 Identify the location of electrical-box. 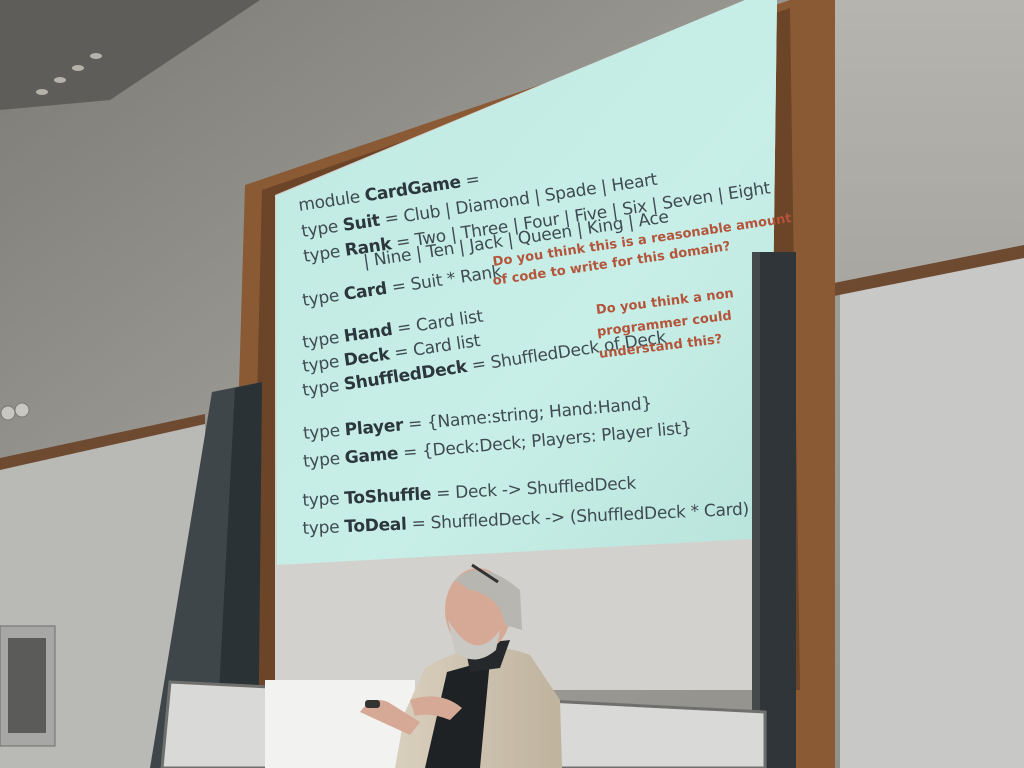
(28, 686).